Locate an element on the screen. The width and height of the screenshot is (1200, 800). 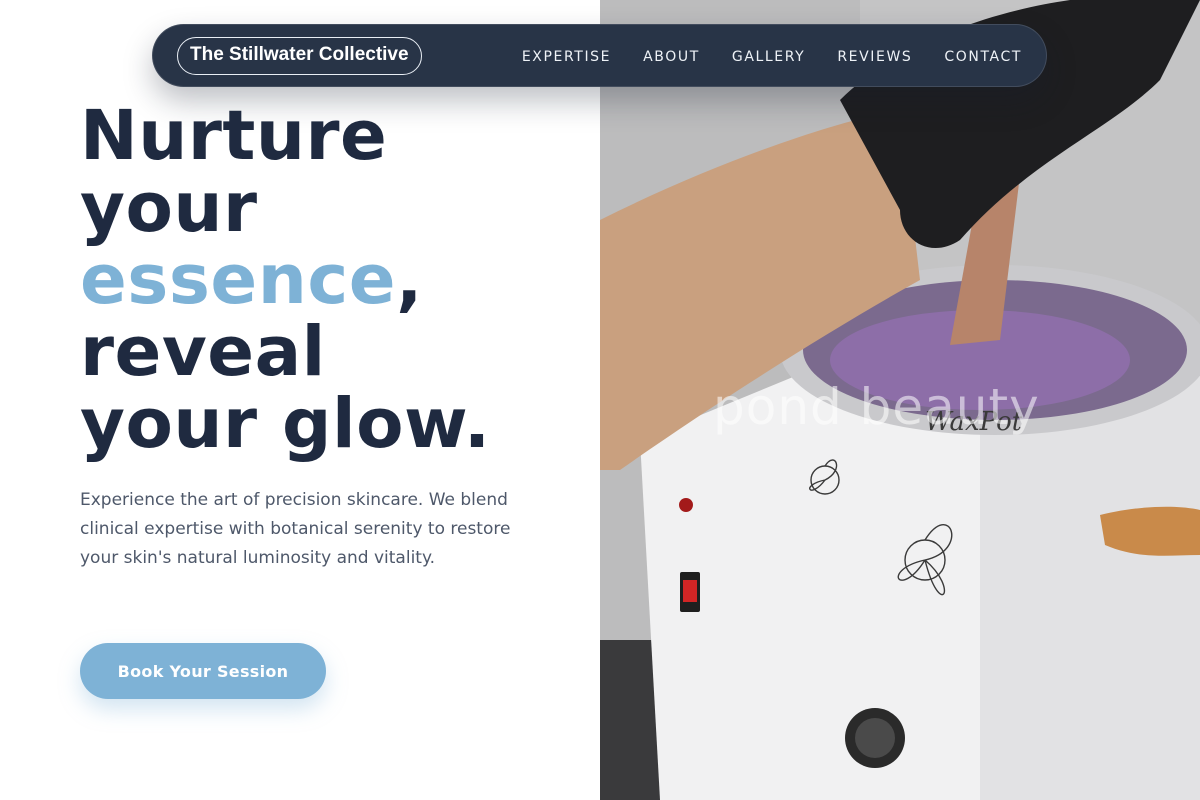
book-session-button: Book Your Session is located at coordinates (203, 671).